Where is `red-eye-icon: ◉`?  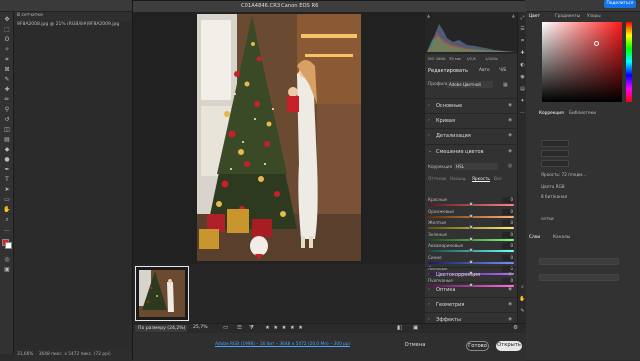
red-eye-icon: ◉ is located at coordinates (522, 77).